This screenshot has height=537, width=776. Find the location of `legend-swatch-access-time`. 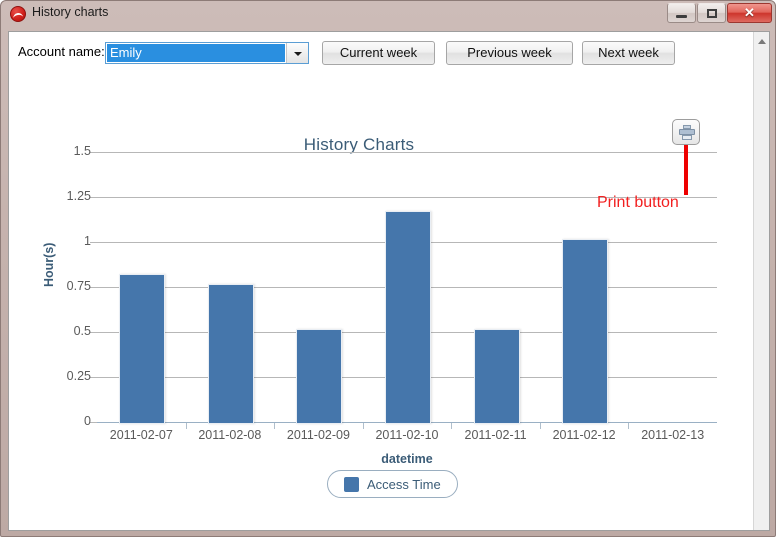

legend-swatch-access-time is located at coordinates (351, 484).